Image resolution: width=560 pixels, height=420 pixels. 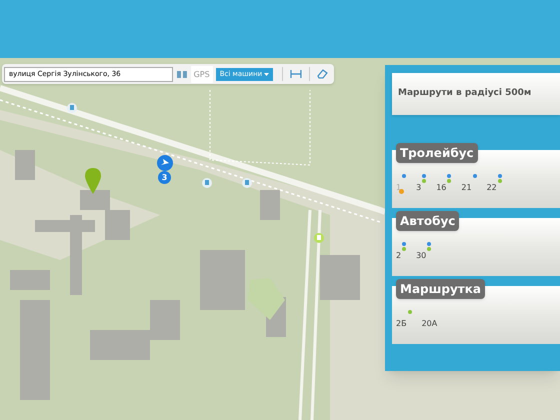 I want to click on route-number: 16, so click(x=441, y=188).